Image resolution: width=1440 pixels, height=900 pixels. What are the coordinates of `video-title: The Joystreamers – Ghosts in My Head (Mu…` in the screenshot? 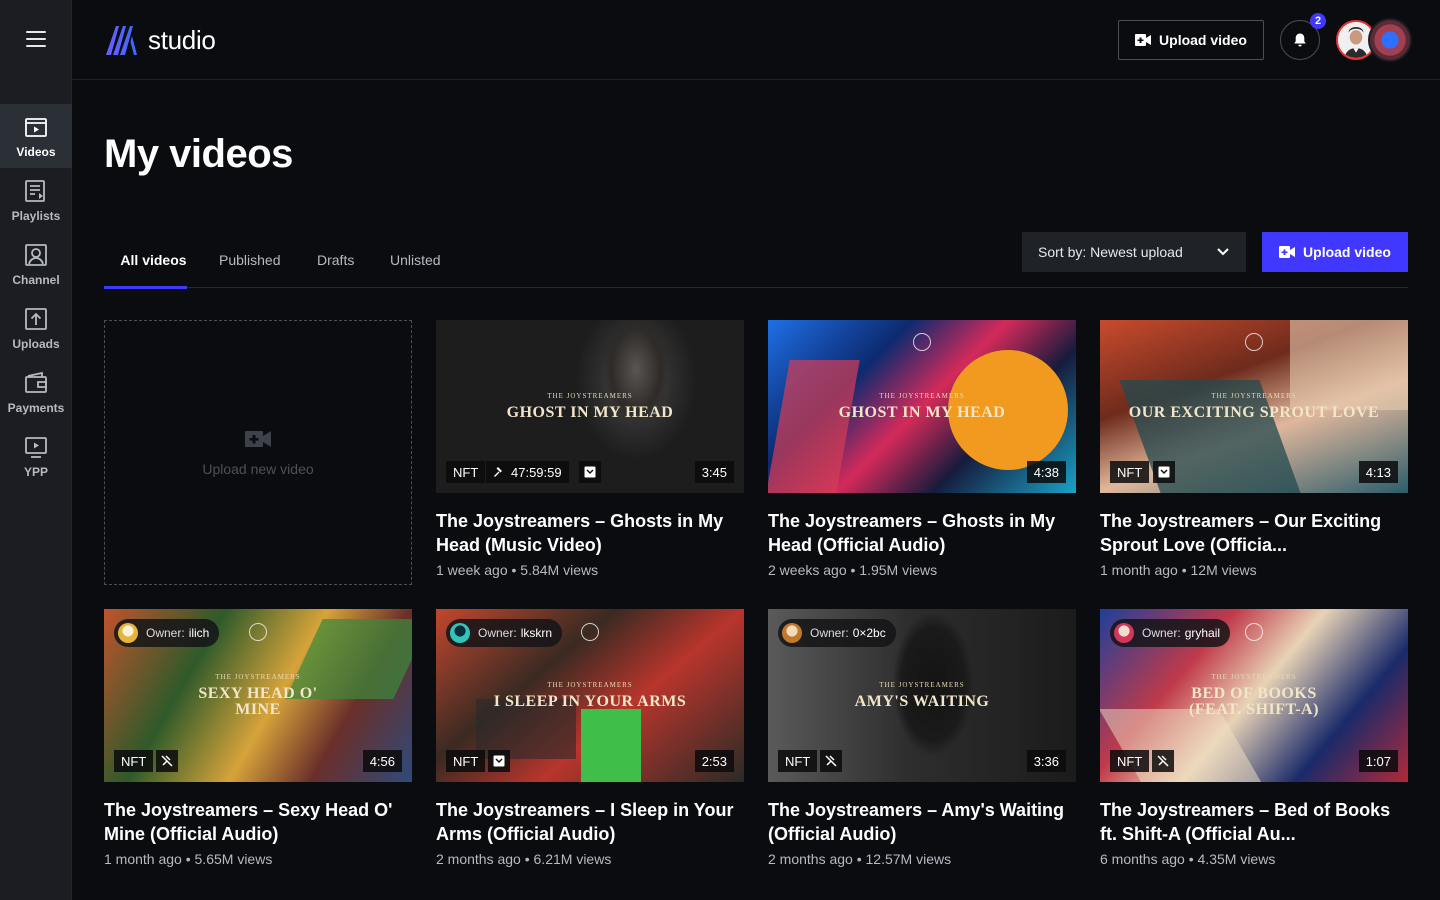 It's located at (586, 533).